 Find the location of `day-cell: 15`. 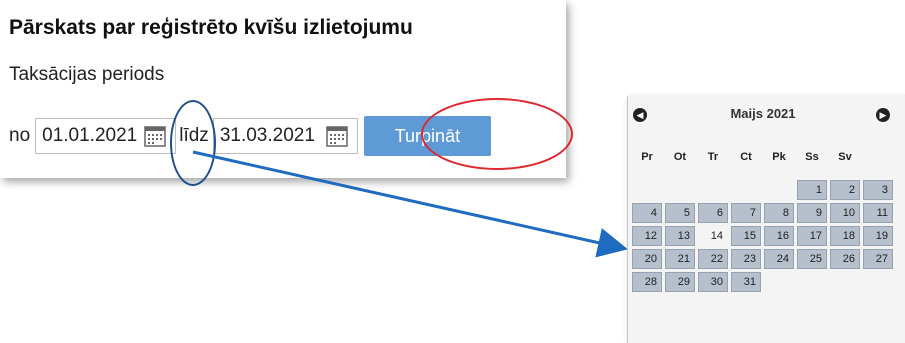

day-cell: 15 is located at coordinates (746, 236).